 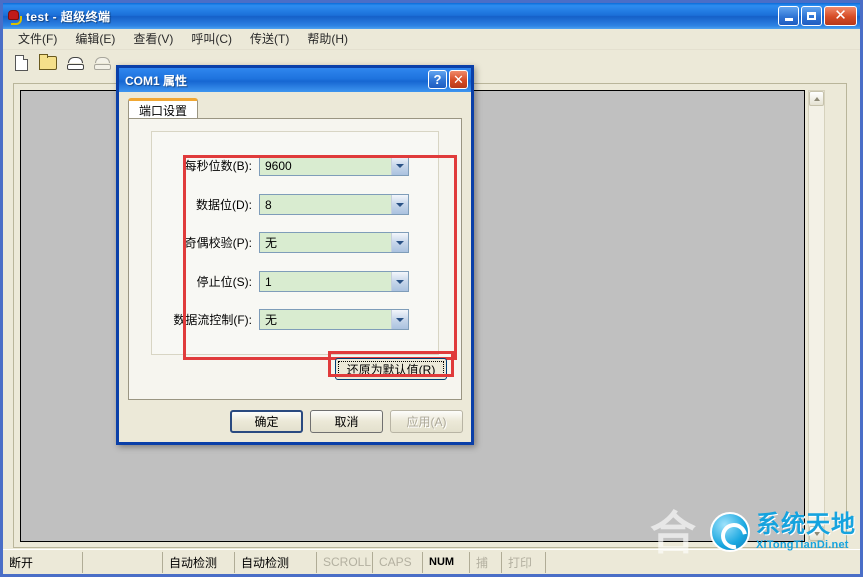 What do you see at coordinates (156, 80) in the screenshot?
I see `dialog-title: COM1 属性` at bounding box center [156, 80].